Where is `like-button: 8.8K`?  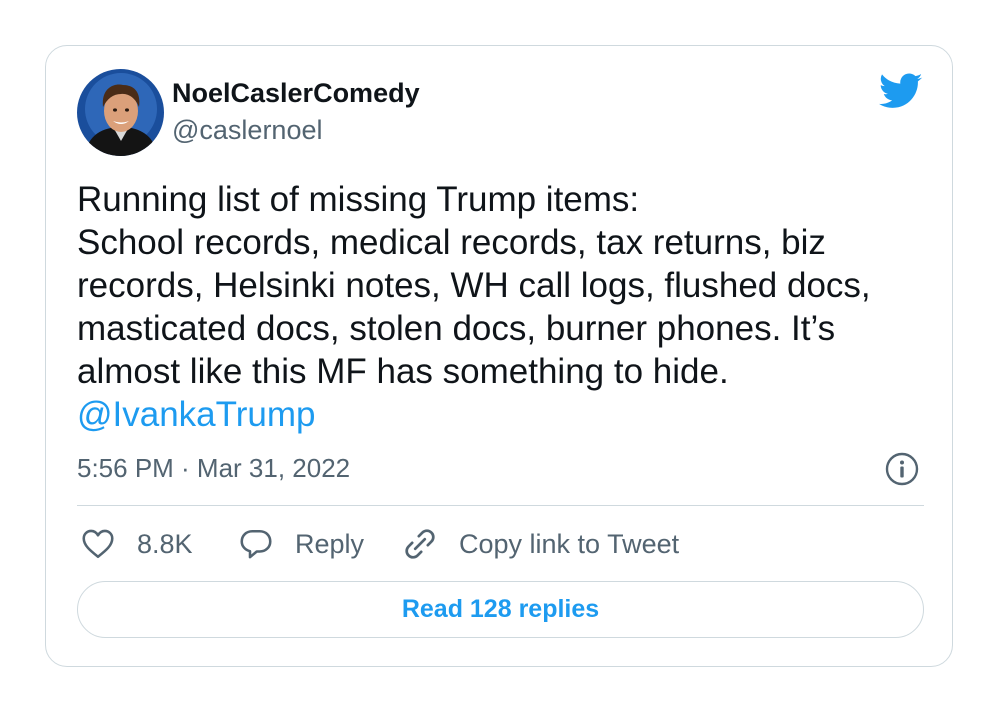 like-button: 8.8K is located at coordinates (136, 544).